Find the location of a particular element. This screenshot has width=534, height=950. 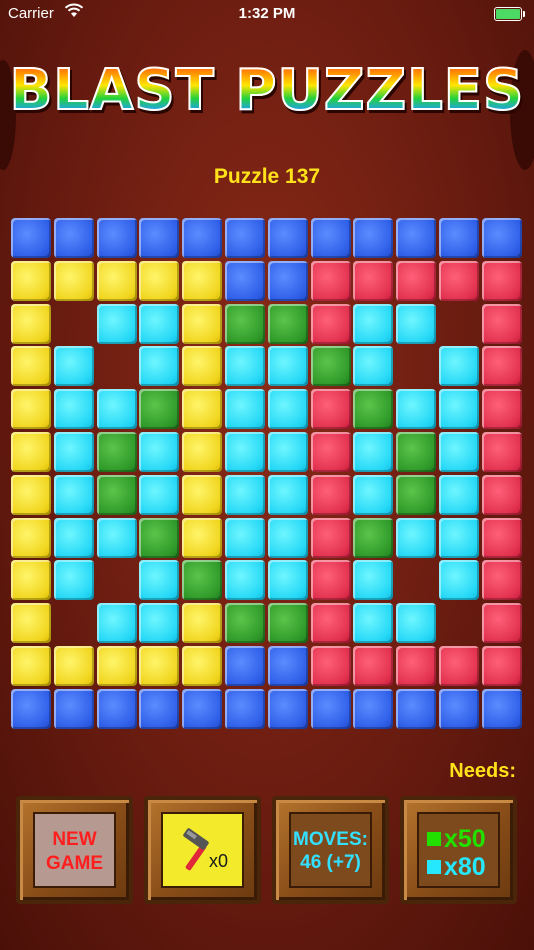

hammer-button: x0 is located at coordinates (202, 850).